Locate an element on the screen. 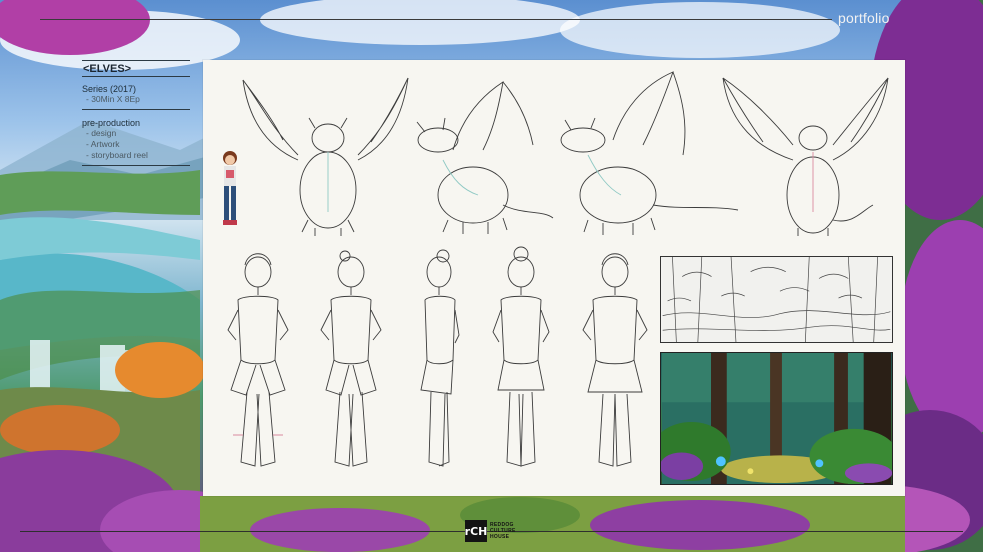 Image resolution: width=983 pixels, height=552 pixels. elf-turnaround-front is located at coordinates (258, 360).